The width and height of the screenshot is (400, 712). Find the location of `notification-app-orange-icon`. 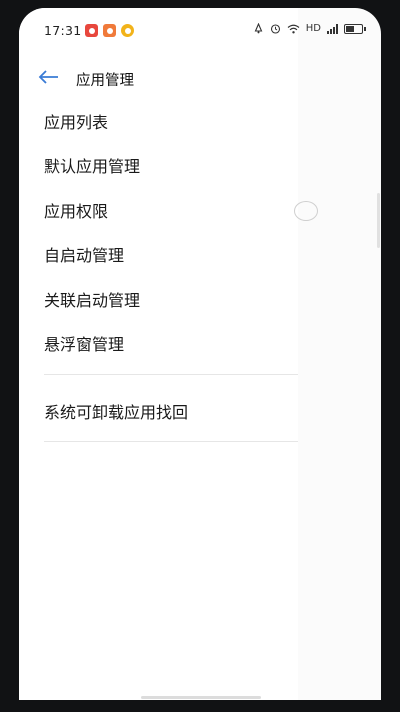

notification-app-orange-icon is located at coordinates (109, 30).